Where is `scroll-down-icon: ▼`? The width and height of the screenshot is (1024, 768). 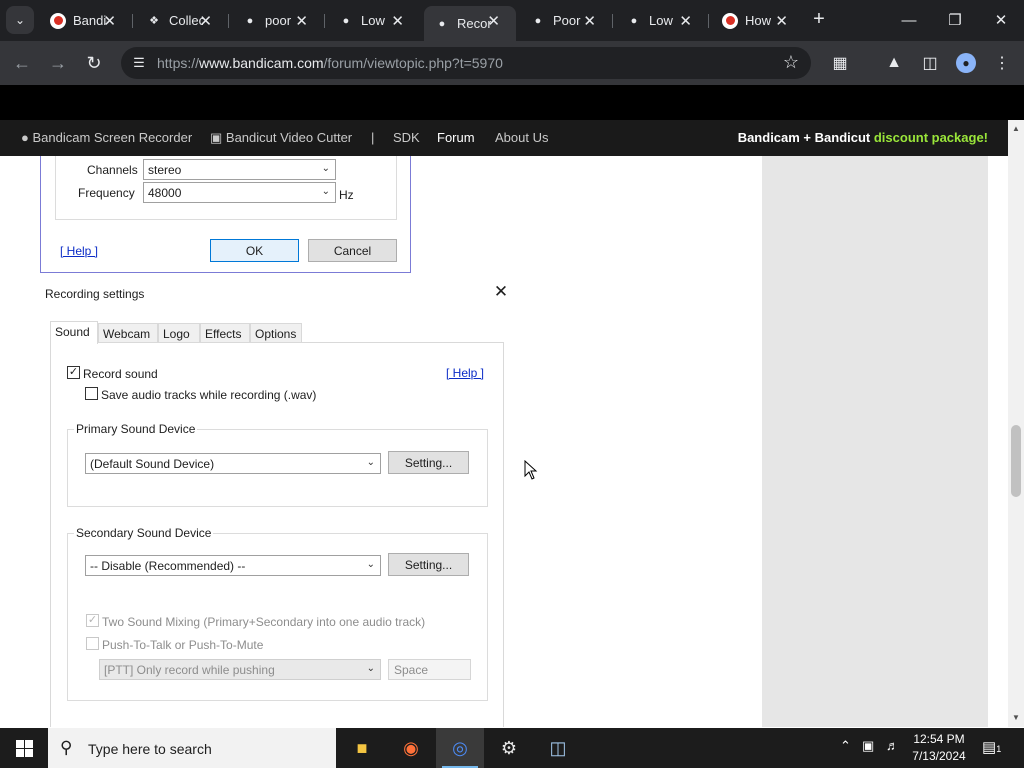 scroll-down-icon: ▼ is located at coordinates (1016, 717).